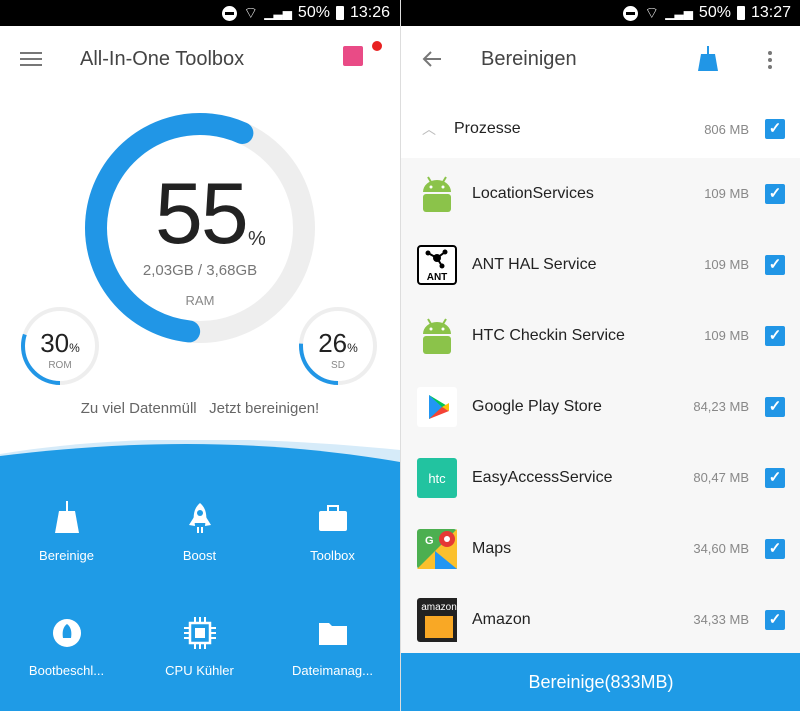 The width and height of the screenshot is (800, 711). What do you see at coordinates (542, 477) in the screenshot?
I see `app-name: EasyAccessService` at bounding box center [542, 477].